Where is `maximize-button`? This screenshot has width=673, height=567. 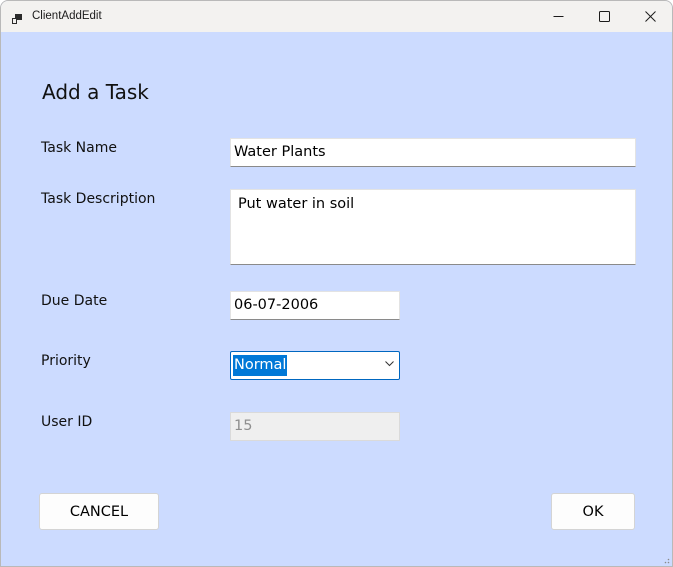 maximize-button is located at coordinates (604, 16).